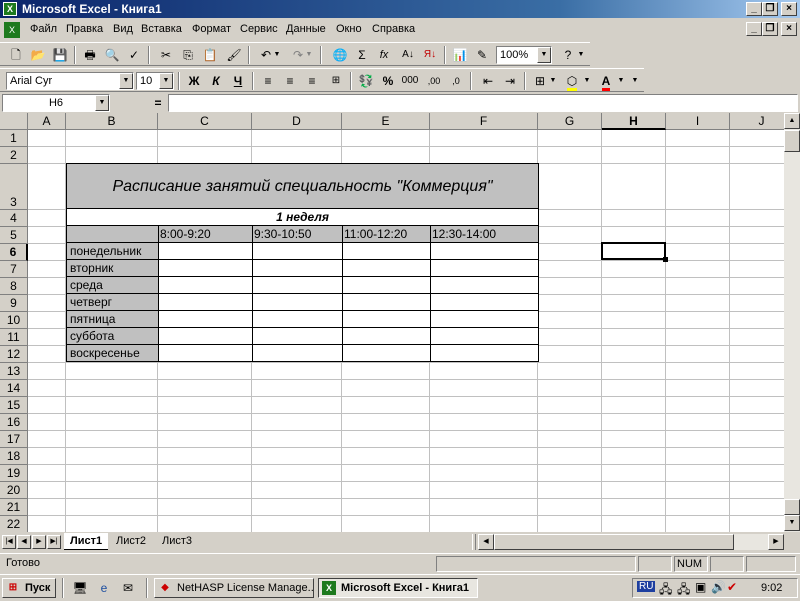  I want to click on time-slot-header: 9:30-10:50, so click(297, 234).